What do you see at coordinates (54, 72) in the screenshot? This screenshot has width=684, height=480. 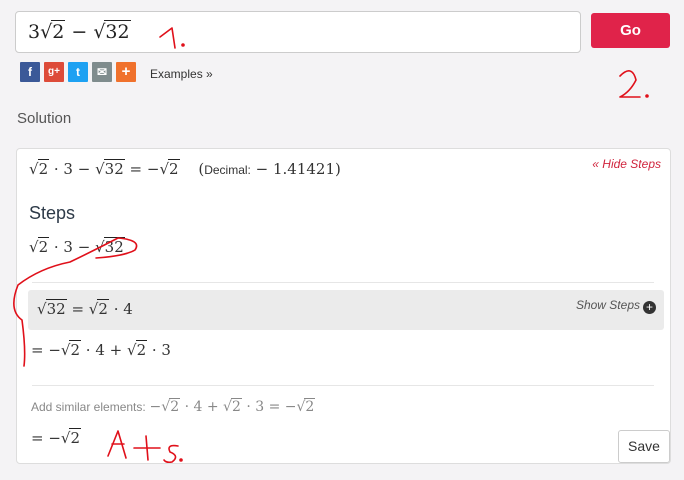 I see `google-plus-icon: g+` at bounding box center [54, 72].